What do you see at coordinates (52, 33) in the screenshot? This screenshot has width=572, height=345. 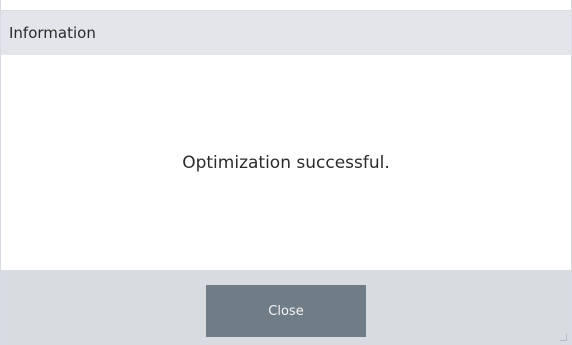 I see `dialog-title: Information` at bounding box center [52, 33].